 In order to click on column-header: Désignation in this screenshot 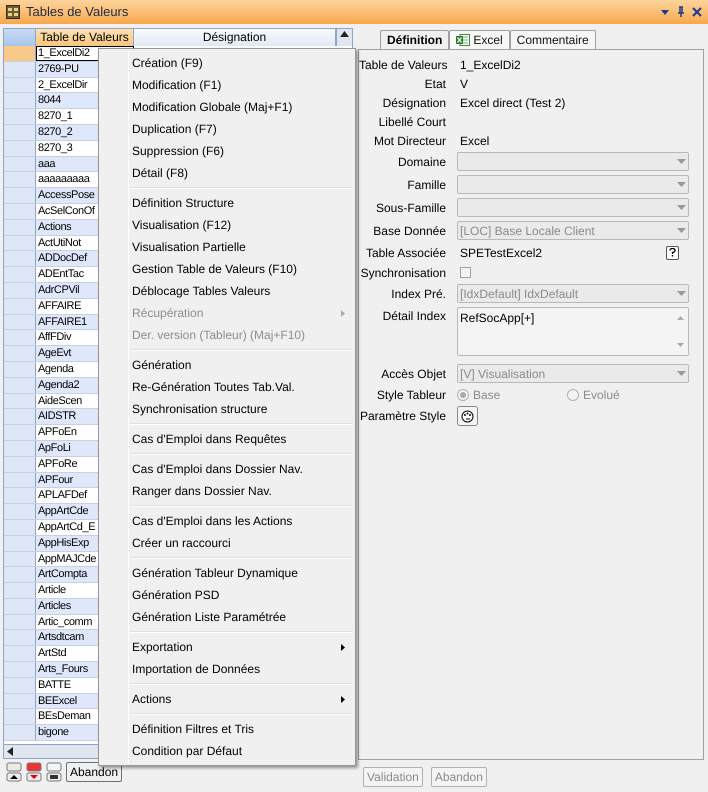, I will do `click(235, 37)`.